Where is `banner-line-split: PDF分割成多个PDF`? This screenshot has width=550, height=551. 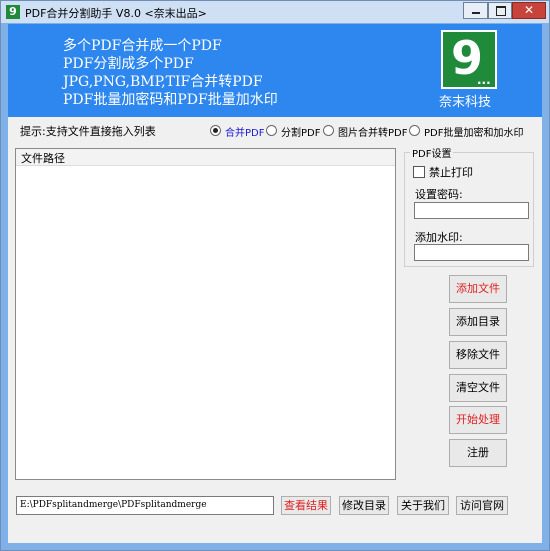
banner-line-split: PDF分割成多个PDF is located at coordinates (128, 64).